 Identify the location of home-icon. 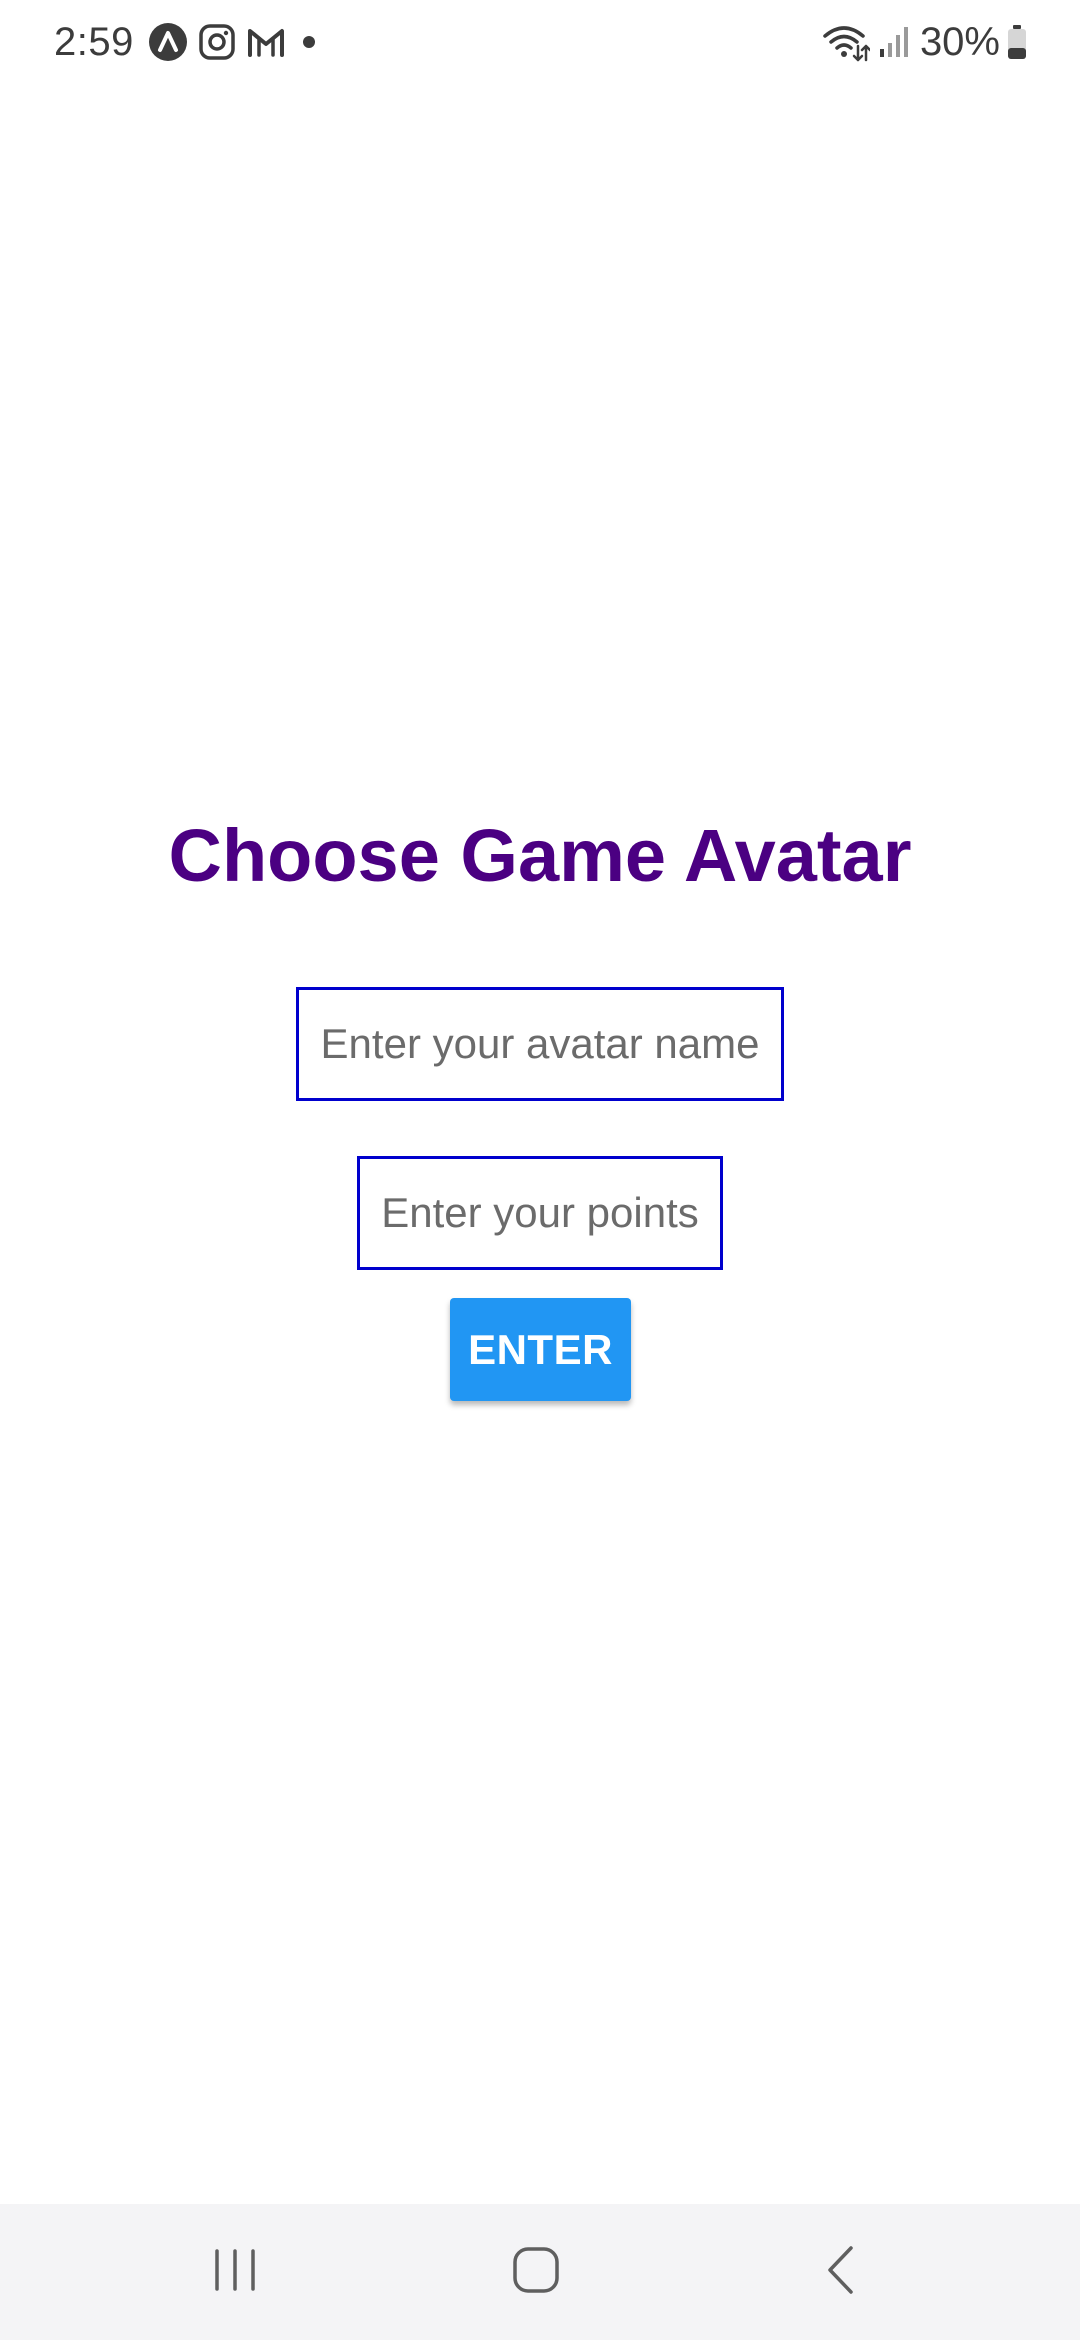
(536, 2272).